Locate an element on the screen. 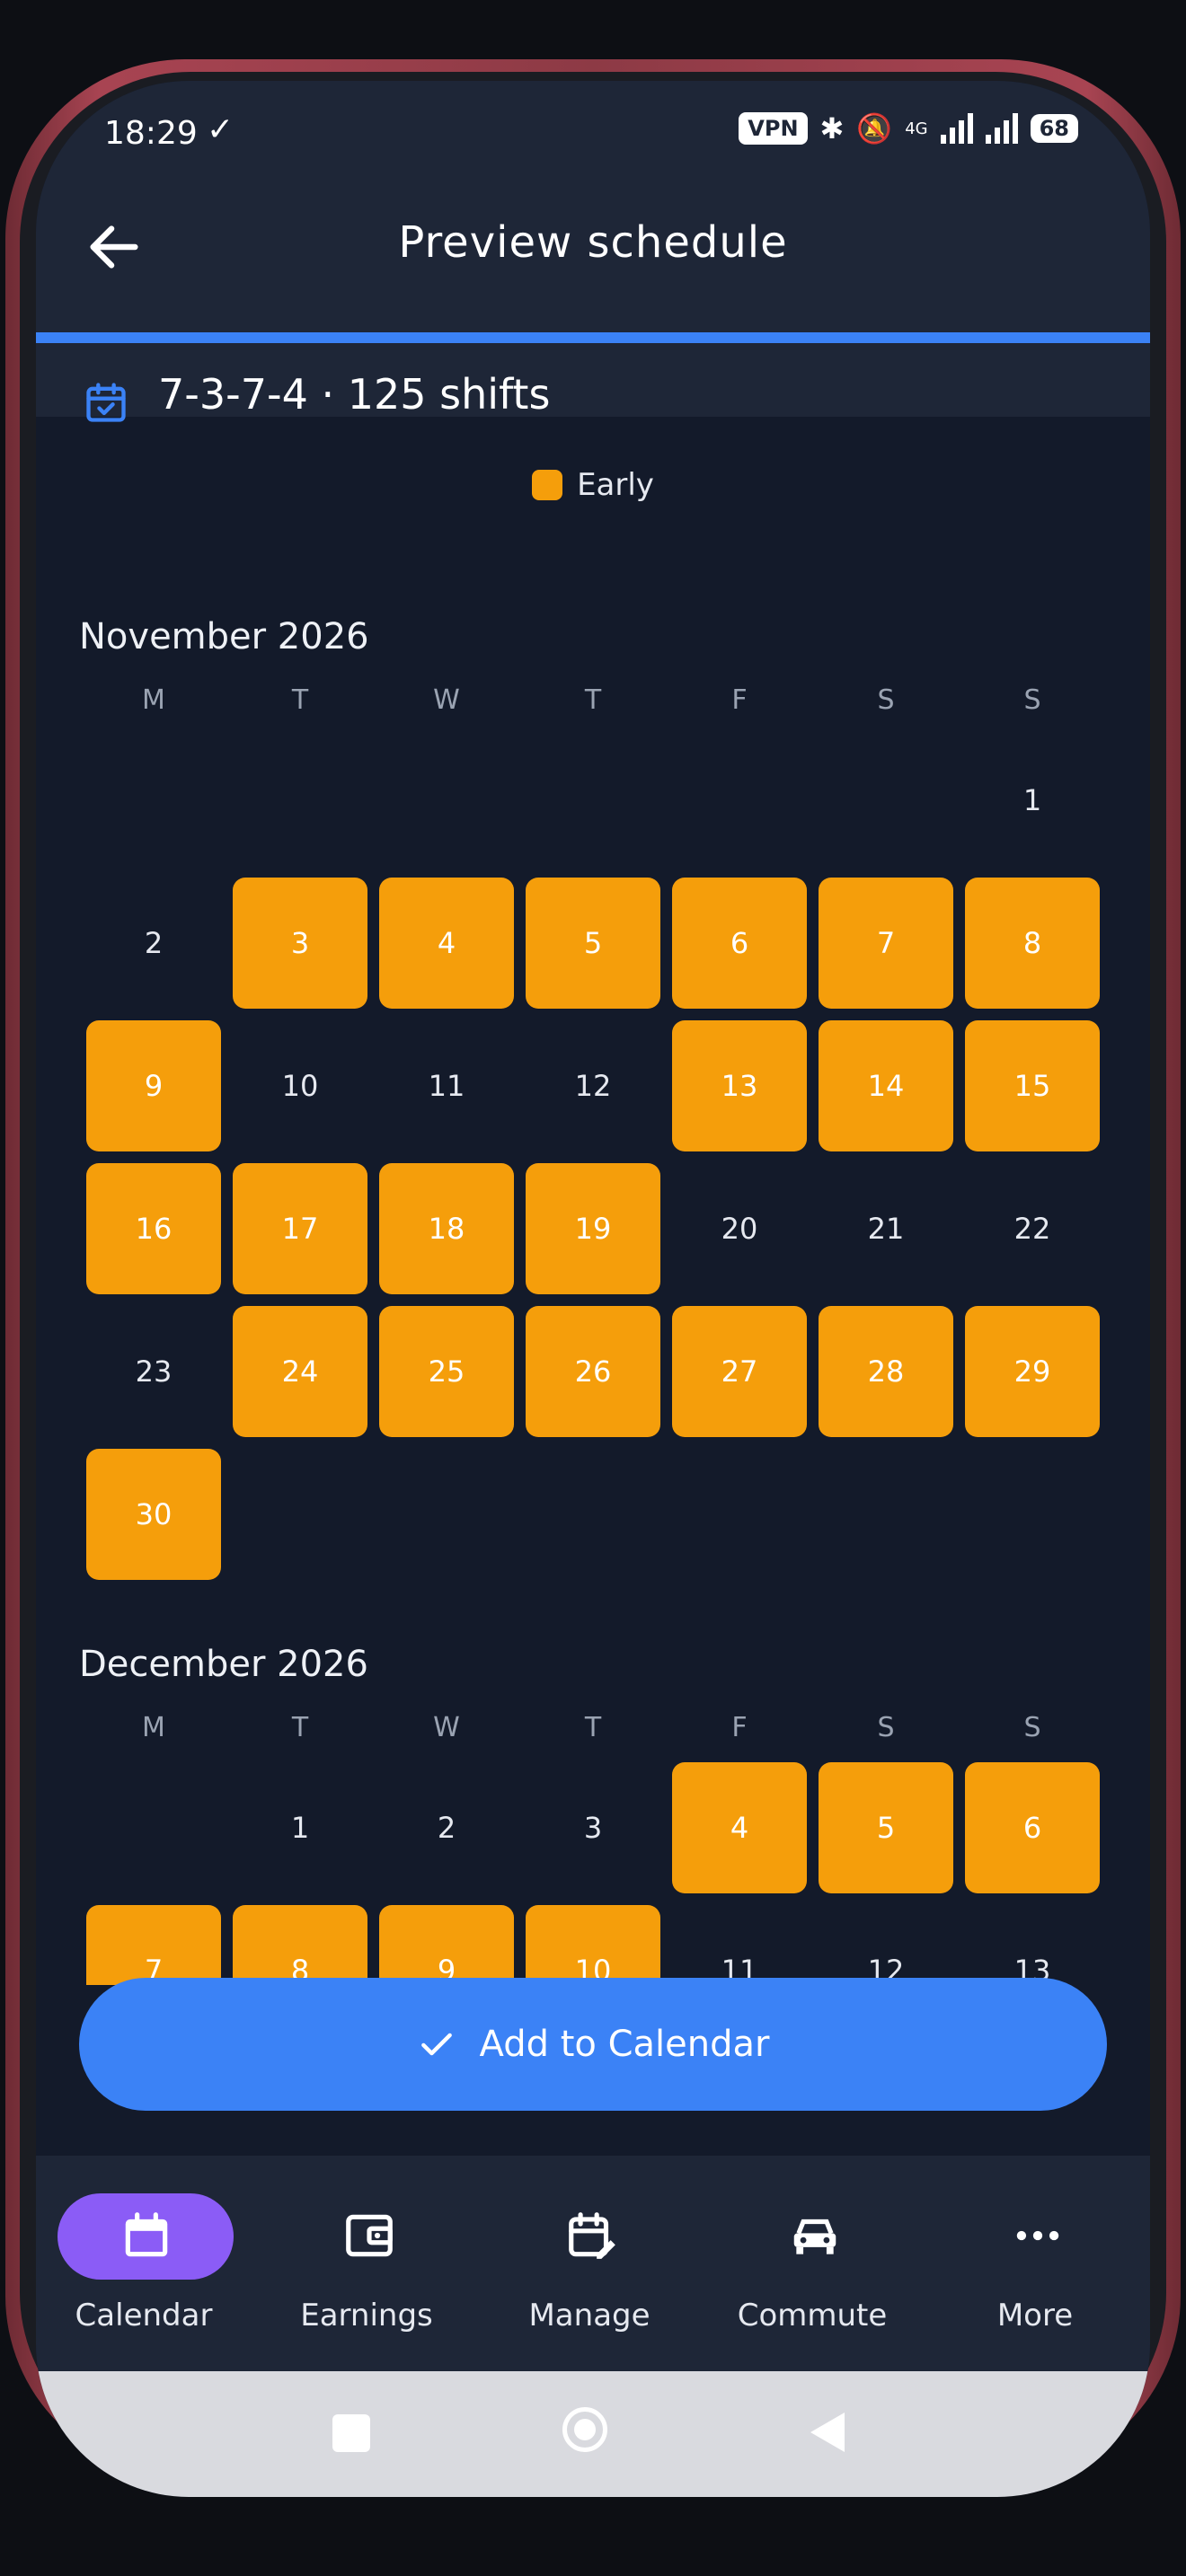 This screenshot has width=1186, height=2576. calendar-day-shift: 25 is located at coordinates (446, 1371).